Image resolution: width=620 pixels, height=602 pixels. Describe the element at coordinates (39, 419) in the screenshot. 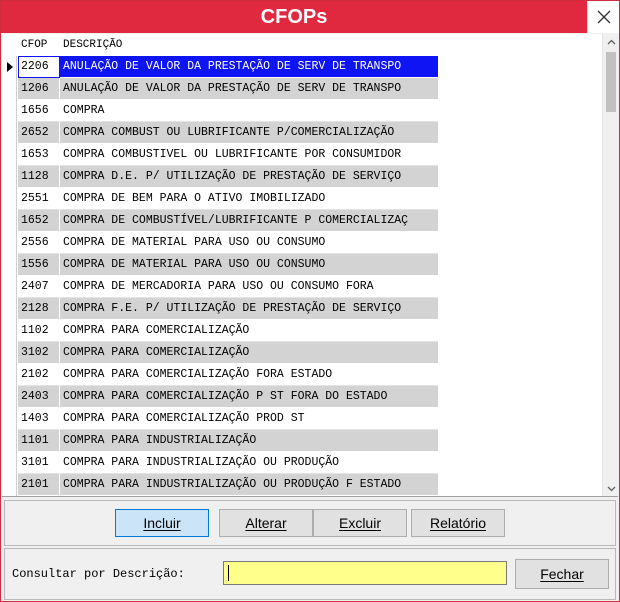

I see `cell-cfop: 1403` at that location.